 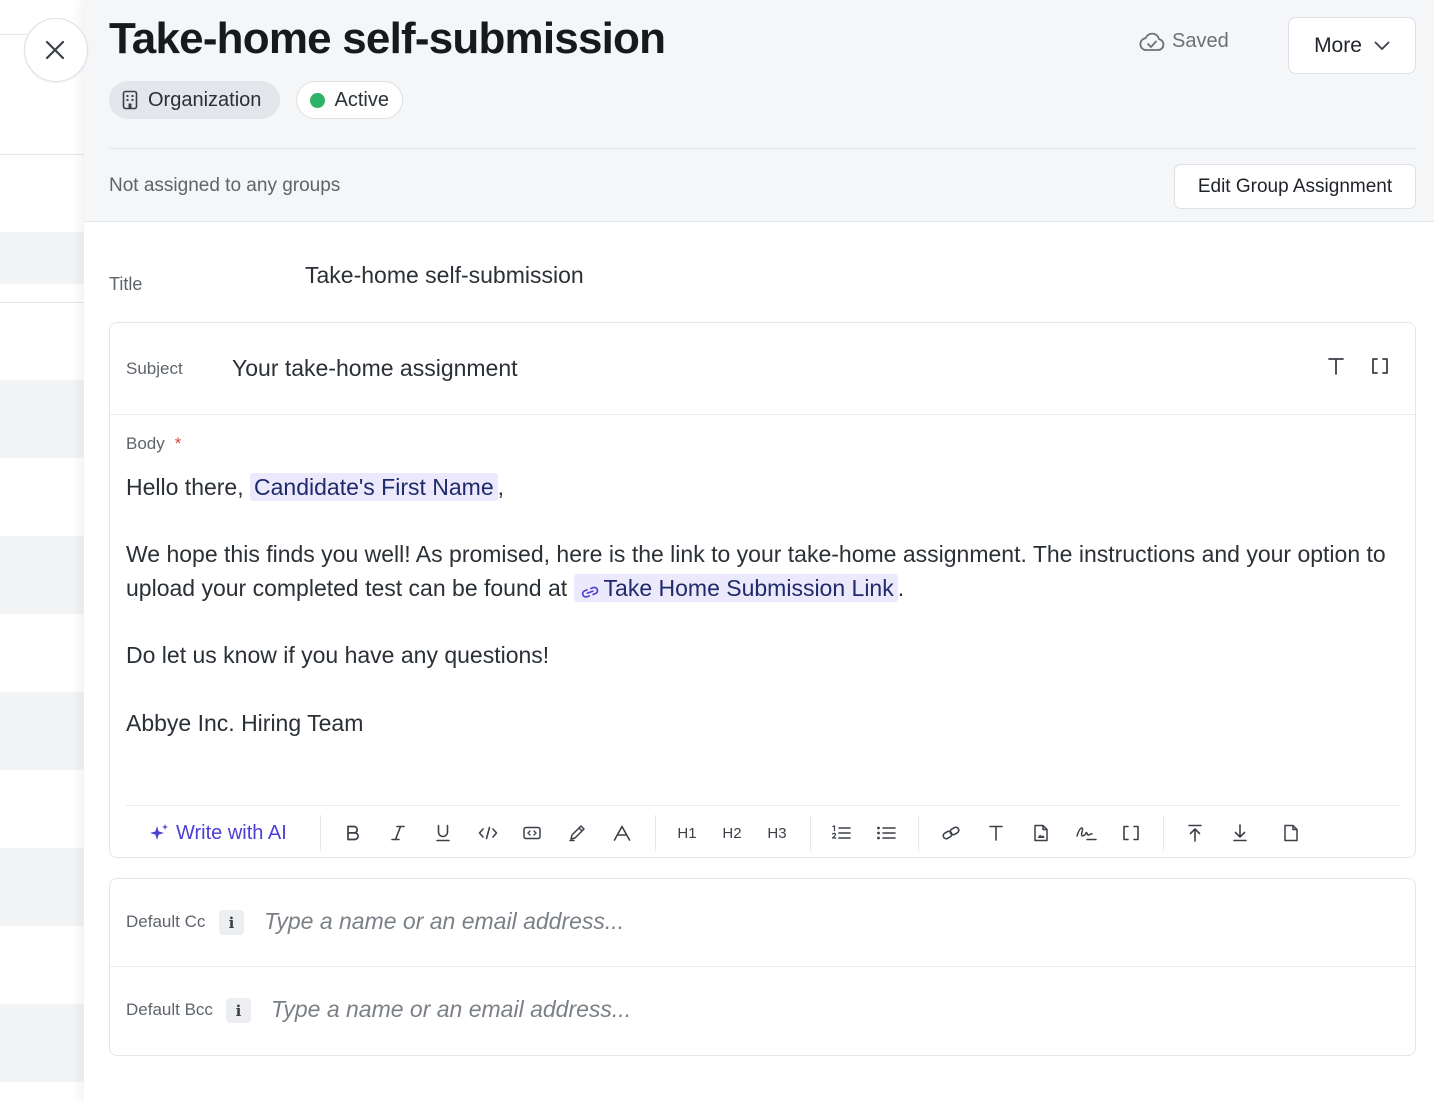 What do you see at coordinates (500, 487) in the screenshot?
I see `greeting-end: ,` at bounding box center [500, 487].